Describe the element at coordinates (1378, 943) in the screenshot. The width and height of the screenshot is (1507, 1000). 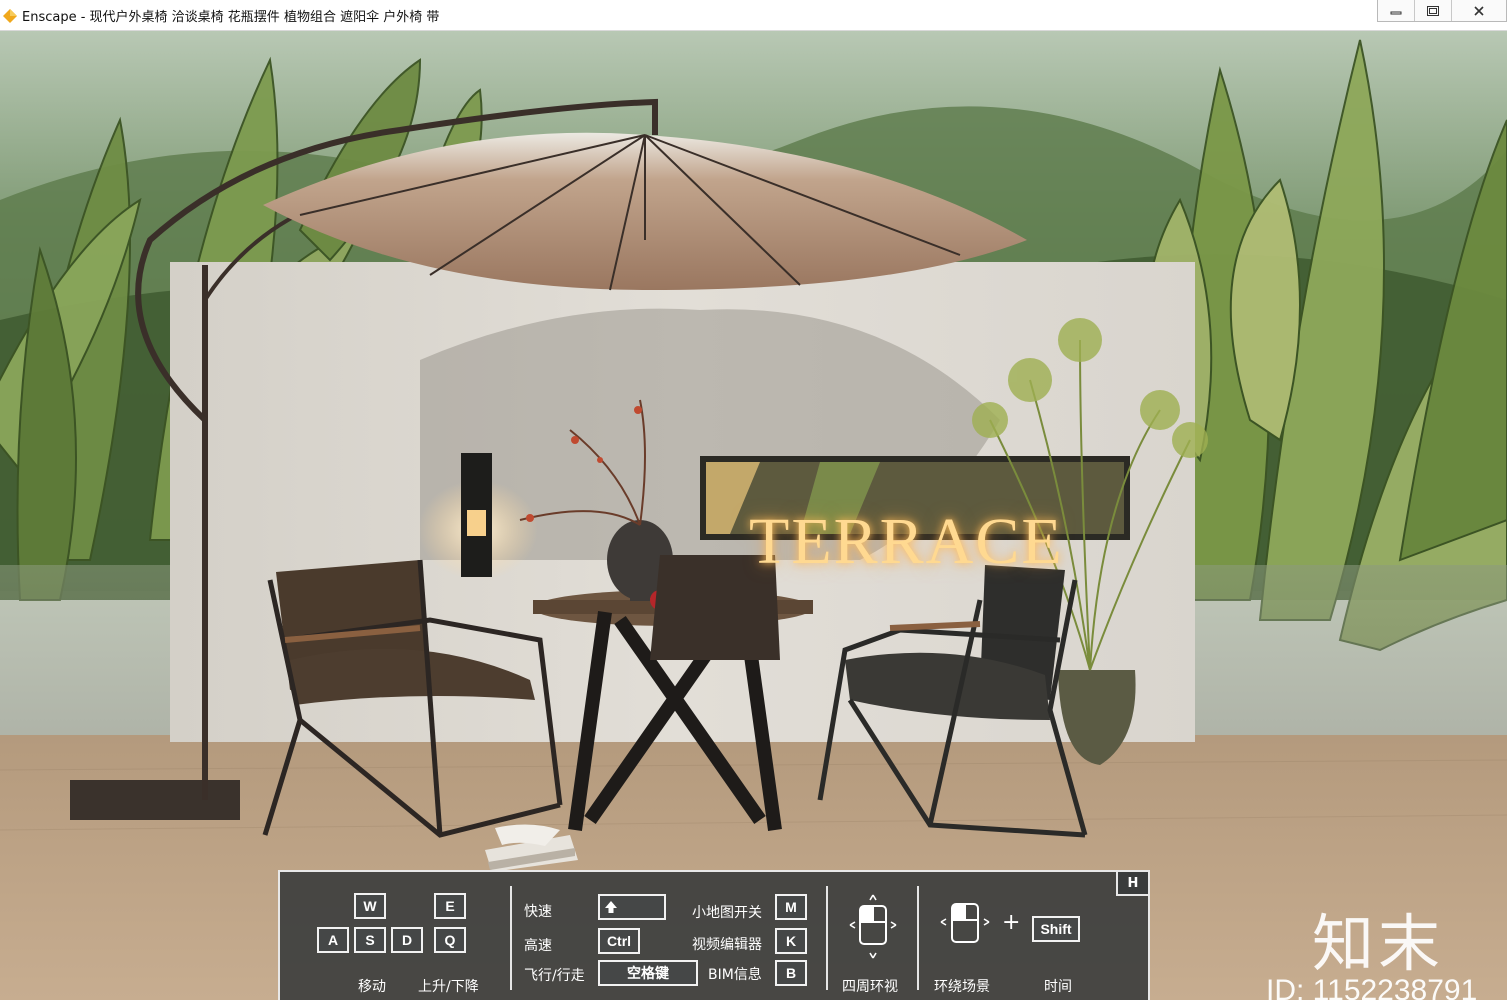
I see `watermark-logo: 知末` at that location.